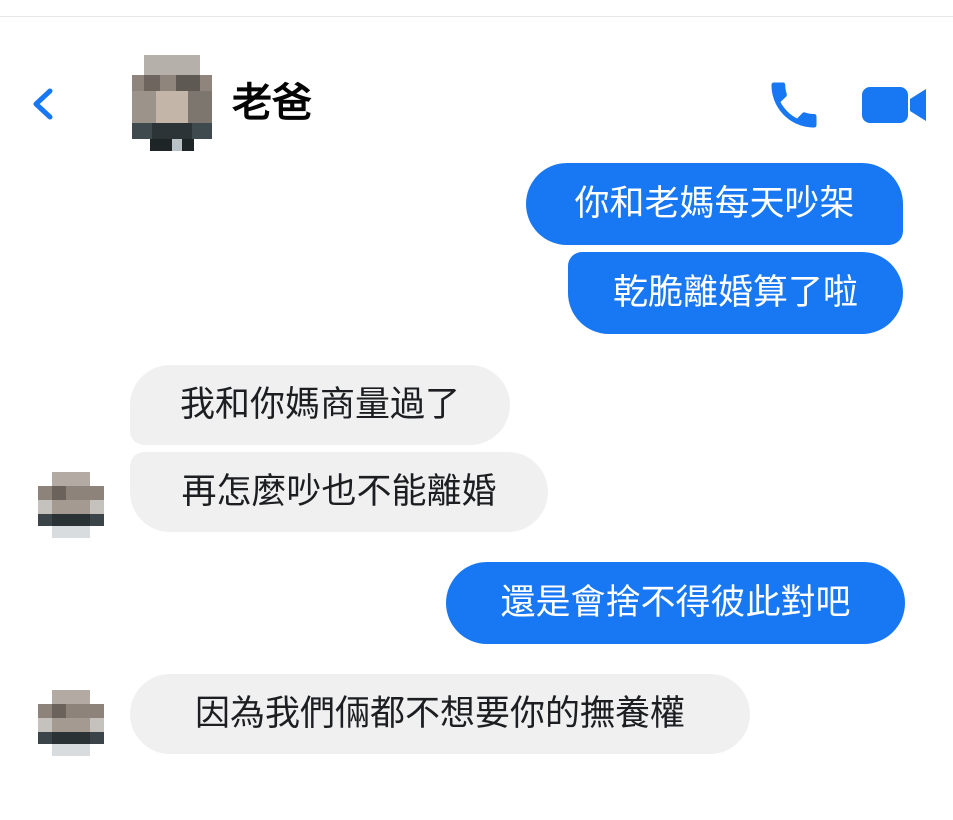 This screenshot has height=820, width=953. I want to click on chevron-left-icon, so click(43, 104).